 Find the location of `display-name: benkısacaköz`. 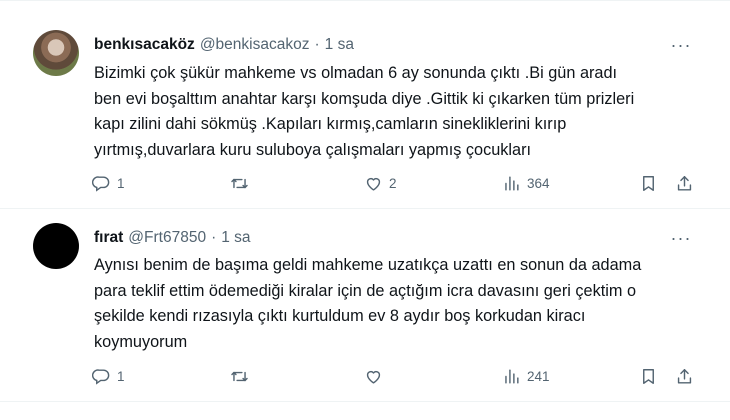

display-name: benkısacaköz is located at coordinates (144, 45).